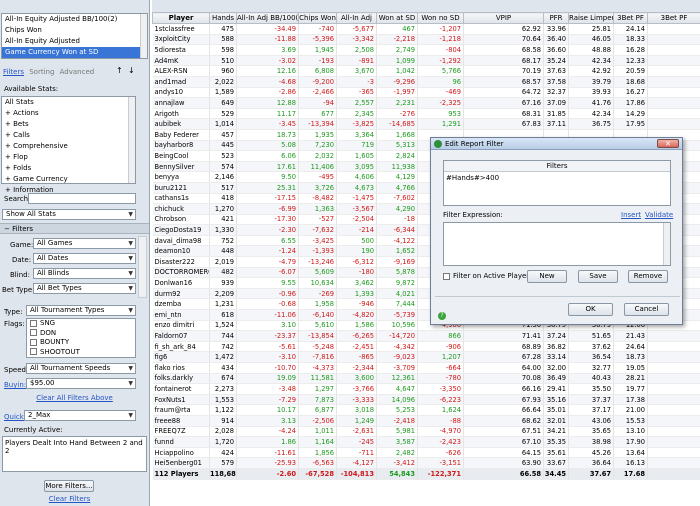 This screenshot has width=700, height=506. I want to click on flag-item: DON, so click(81, 334).